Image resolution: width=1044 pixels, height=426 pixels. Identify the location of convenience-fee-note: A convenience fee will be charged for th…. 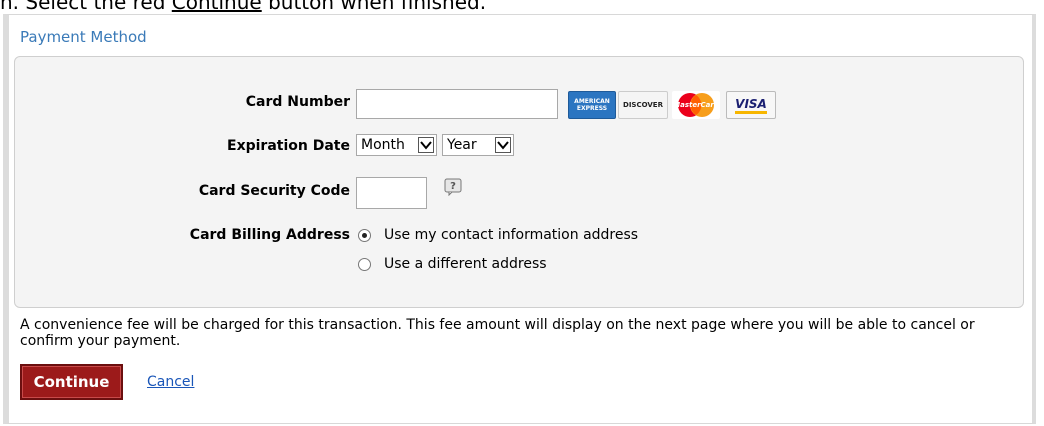
(497, 333).